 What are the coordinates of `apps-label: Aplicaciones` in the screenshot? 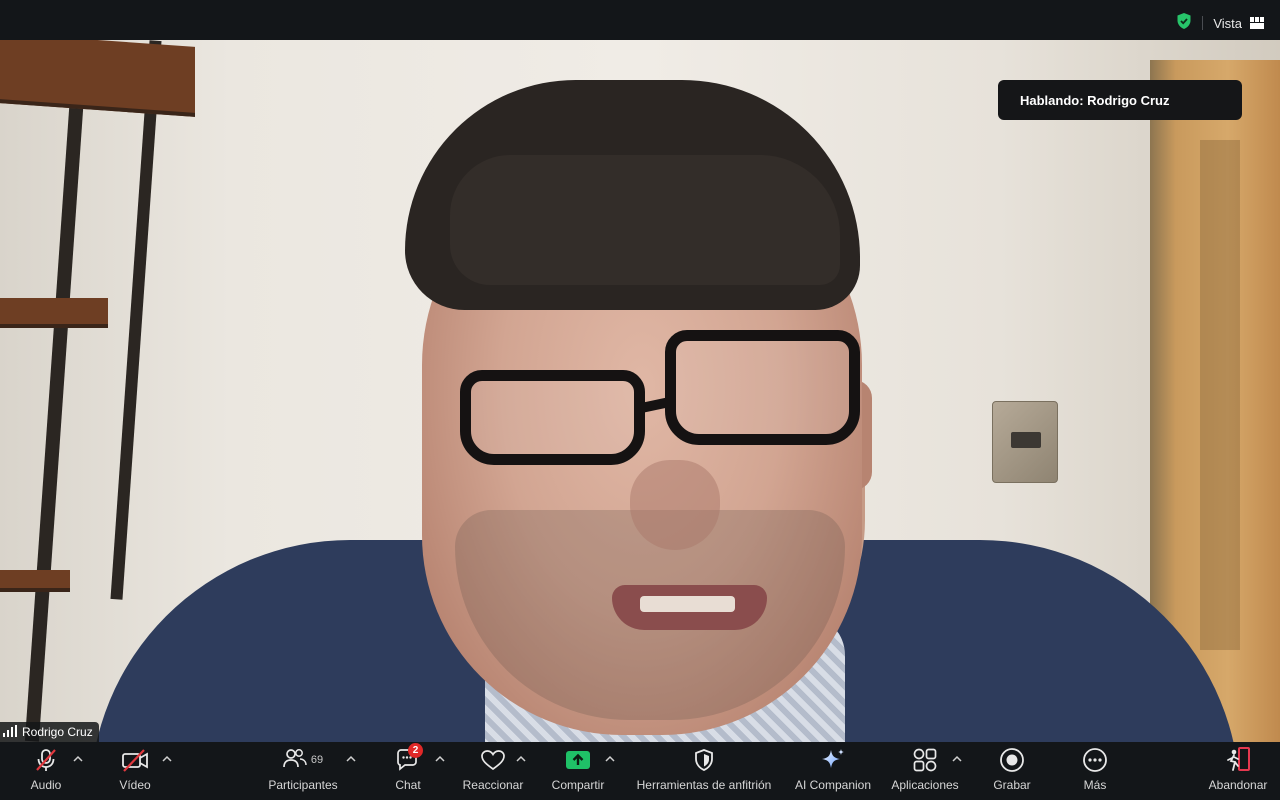 It's located at (925, 785).